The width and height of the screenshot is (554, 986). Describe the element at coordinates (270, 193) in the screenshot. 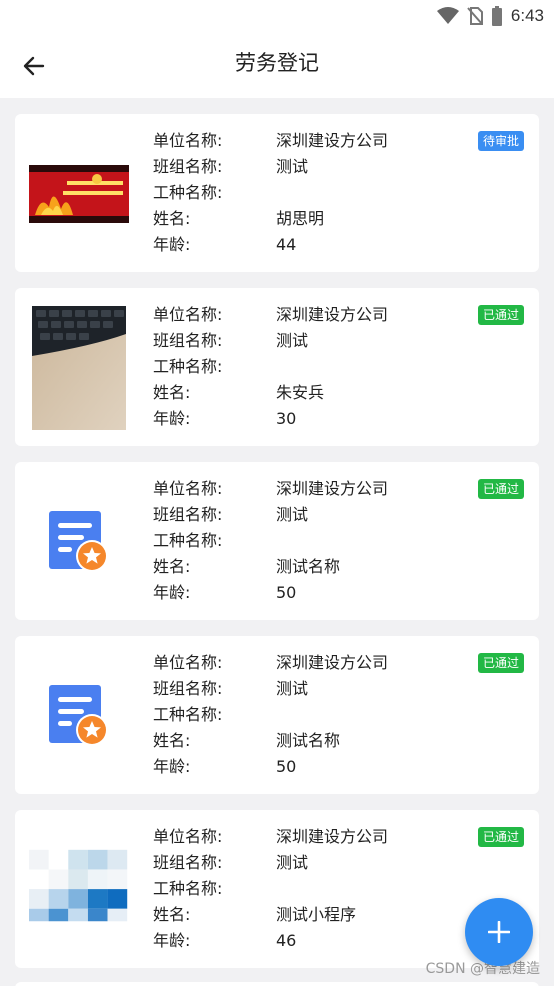

I see `record-fields: 单位名称: 深圳建设方公司 班组名称: 测试 工种名称: 姓名: 胡思明 年龄: 44` at that location.